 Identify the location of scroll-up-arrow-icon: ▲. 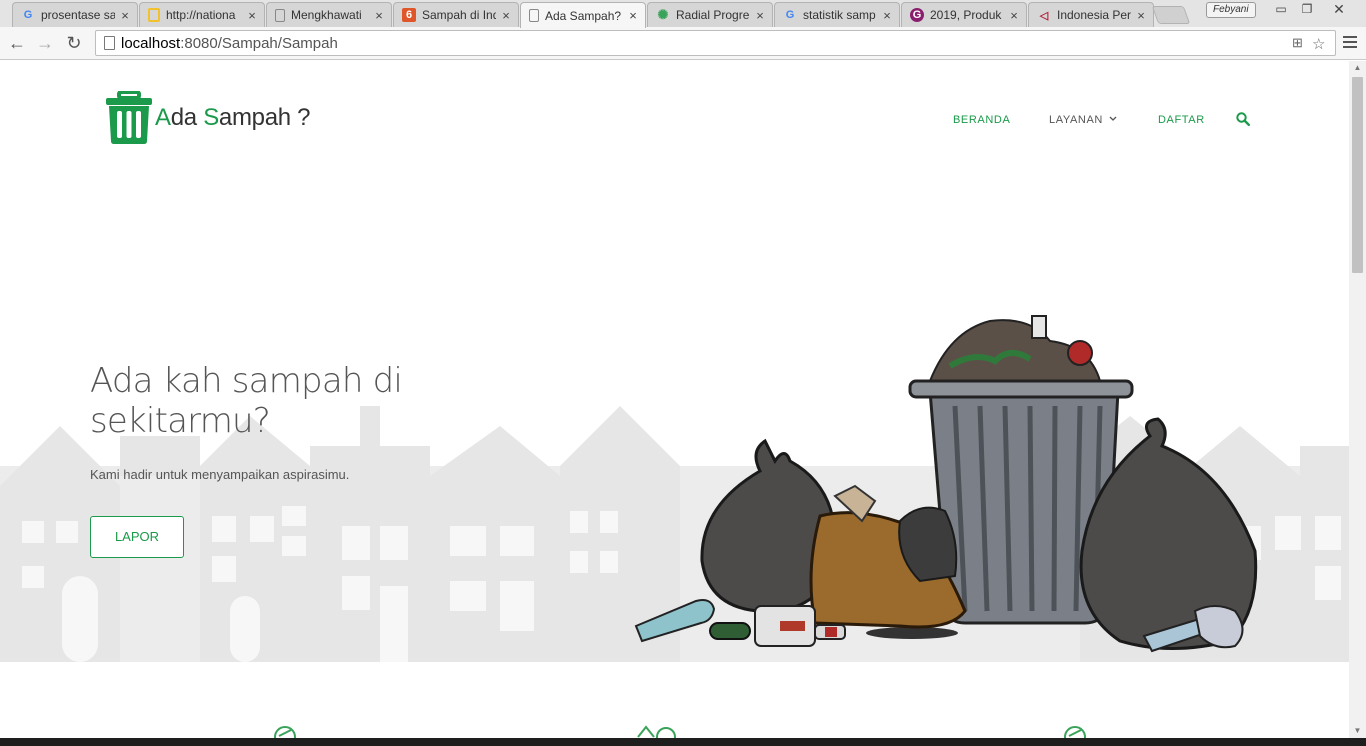
(1357, 68).